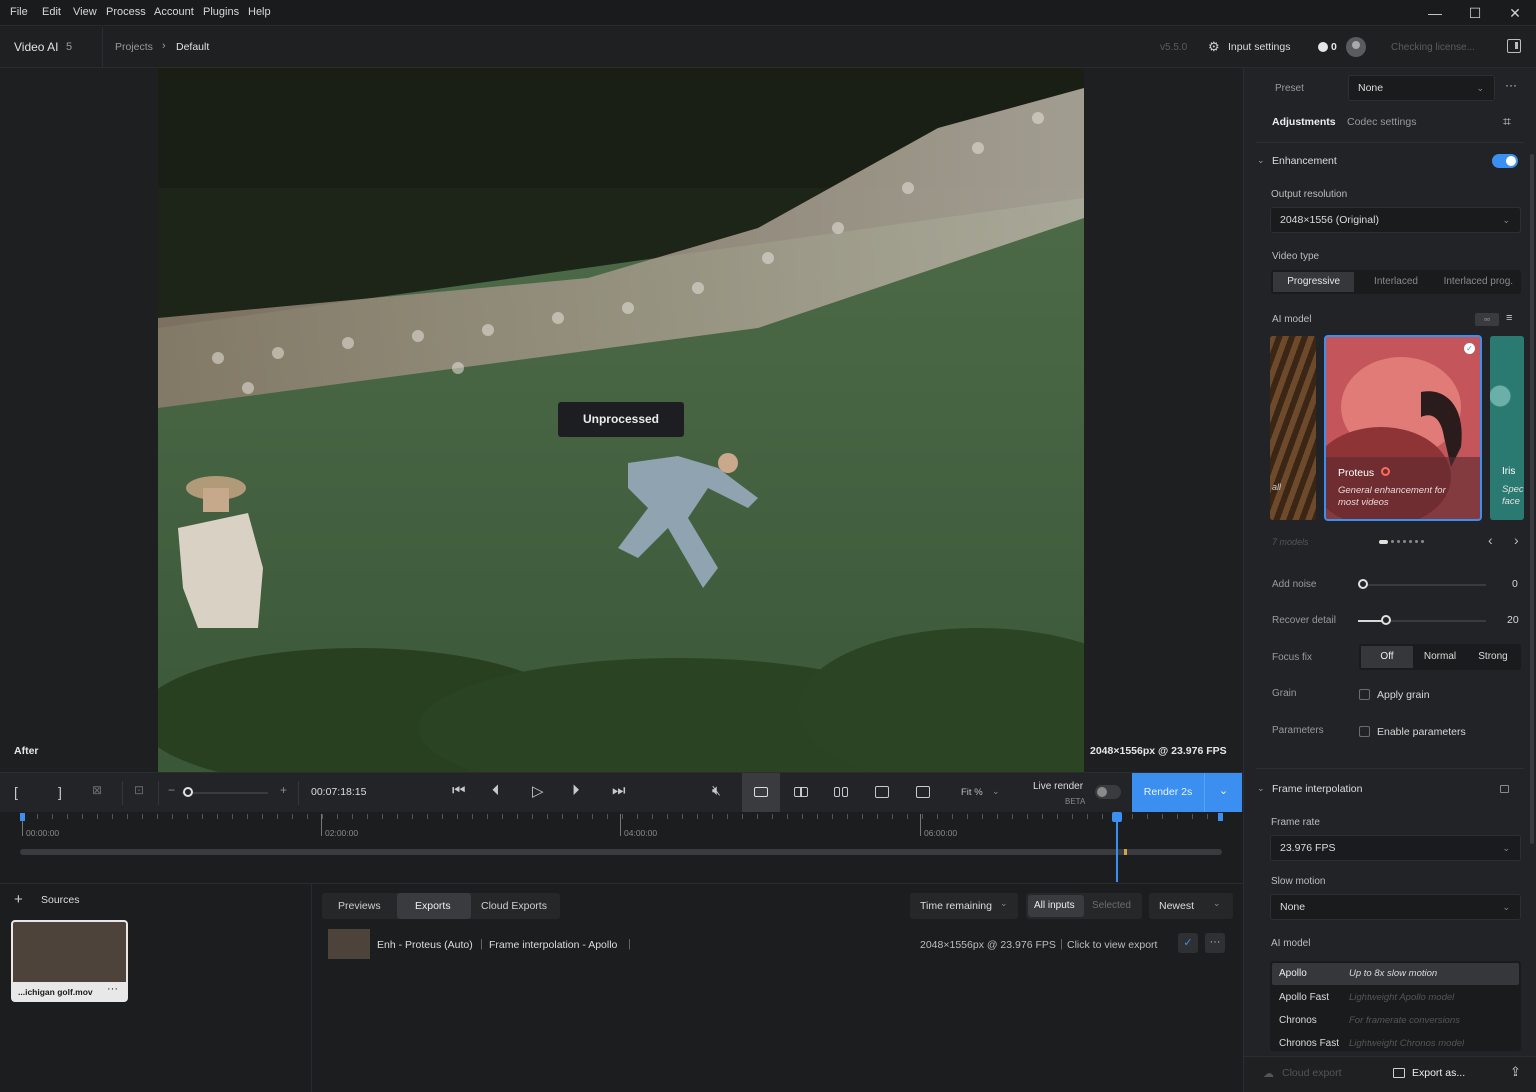 The width and height of the screenshot is (1536, 1092). Describe the element at coordinates (1493, 657) in the screenshot. I see `focus-fix-strong: Strong` at that location.